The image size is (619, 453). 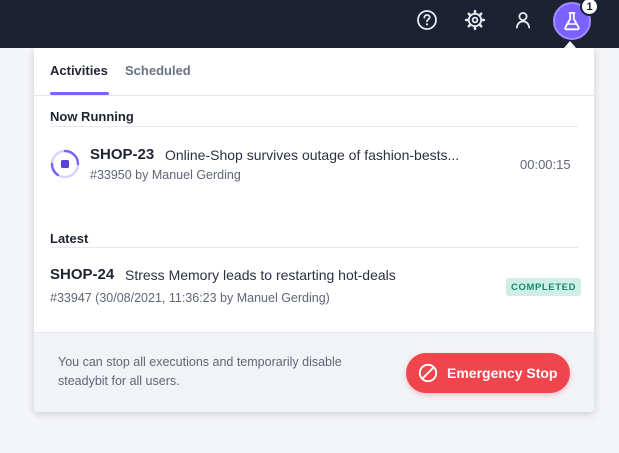 What do you see at coordinates (79, 70) in the screenshot?
I see `tab-activities: Activities` at bounding box center [79, 70].